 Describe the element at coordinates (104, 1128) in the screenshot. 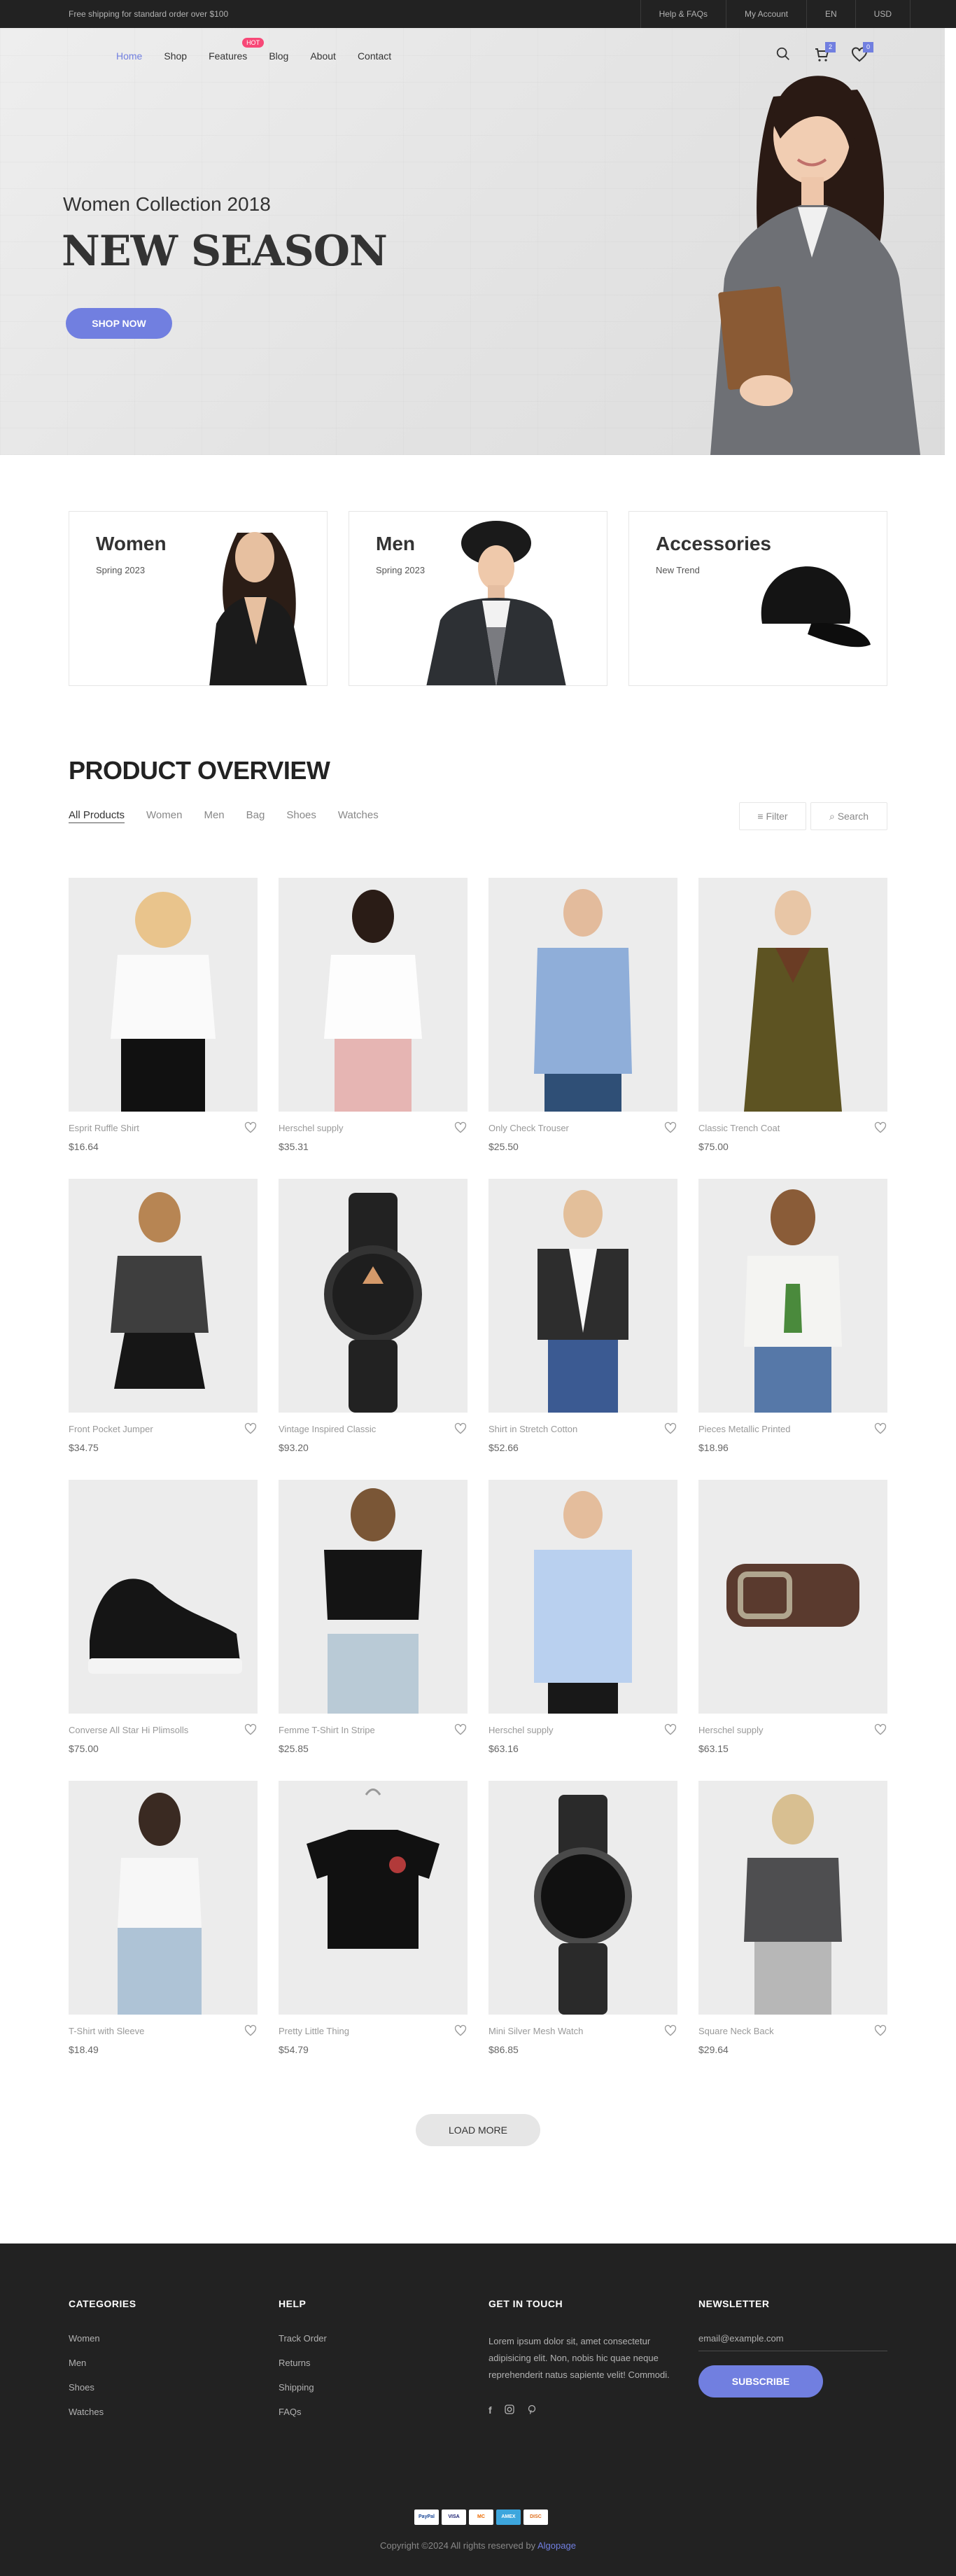

I see `product-name: Esprit Ruffle Shirt` at that location.